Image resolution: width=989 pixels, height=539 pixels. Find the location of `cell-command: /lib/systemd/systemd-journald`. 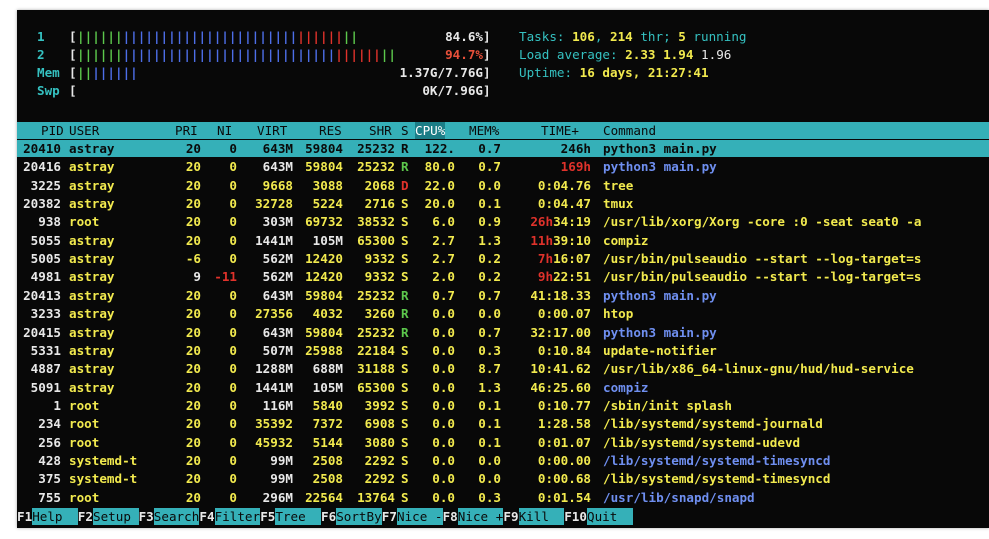

cell-command: /lib/systemd/systemd-journald is located at coordinates (713, 424).